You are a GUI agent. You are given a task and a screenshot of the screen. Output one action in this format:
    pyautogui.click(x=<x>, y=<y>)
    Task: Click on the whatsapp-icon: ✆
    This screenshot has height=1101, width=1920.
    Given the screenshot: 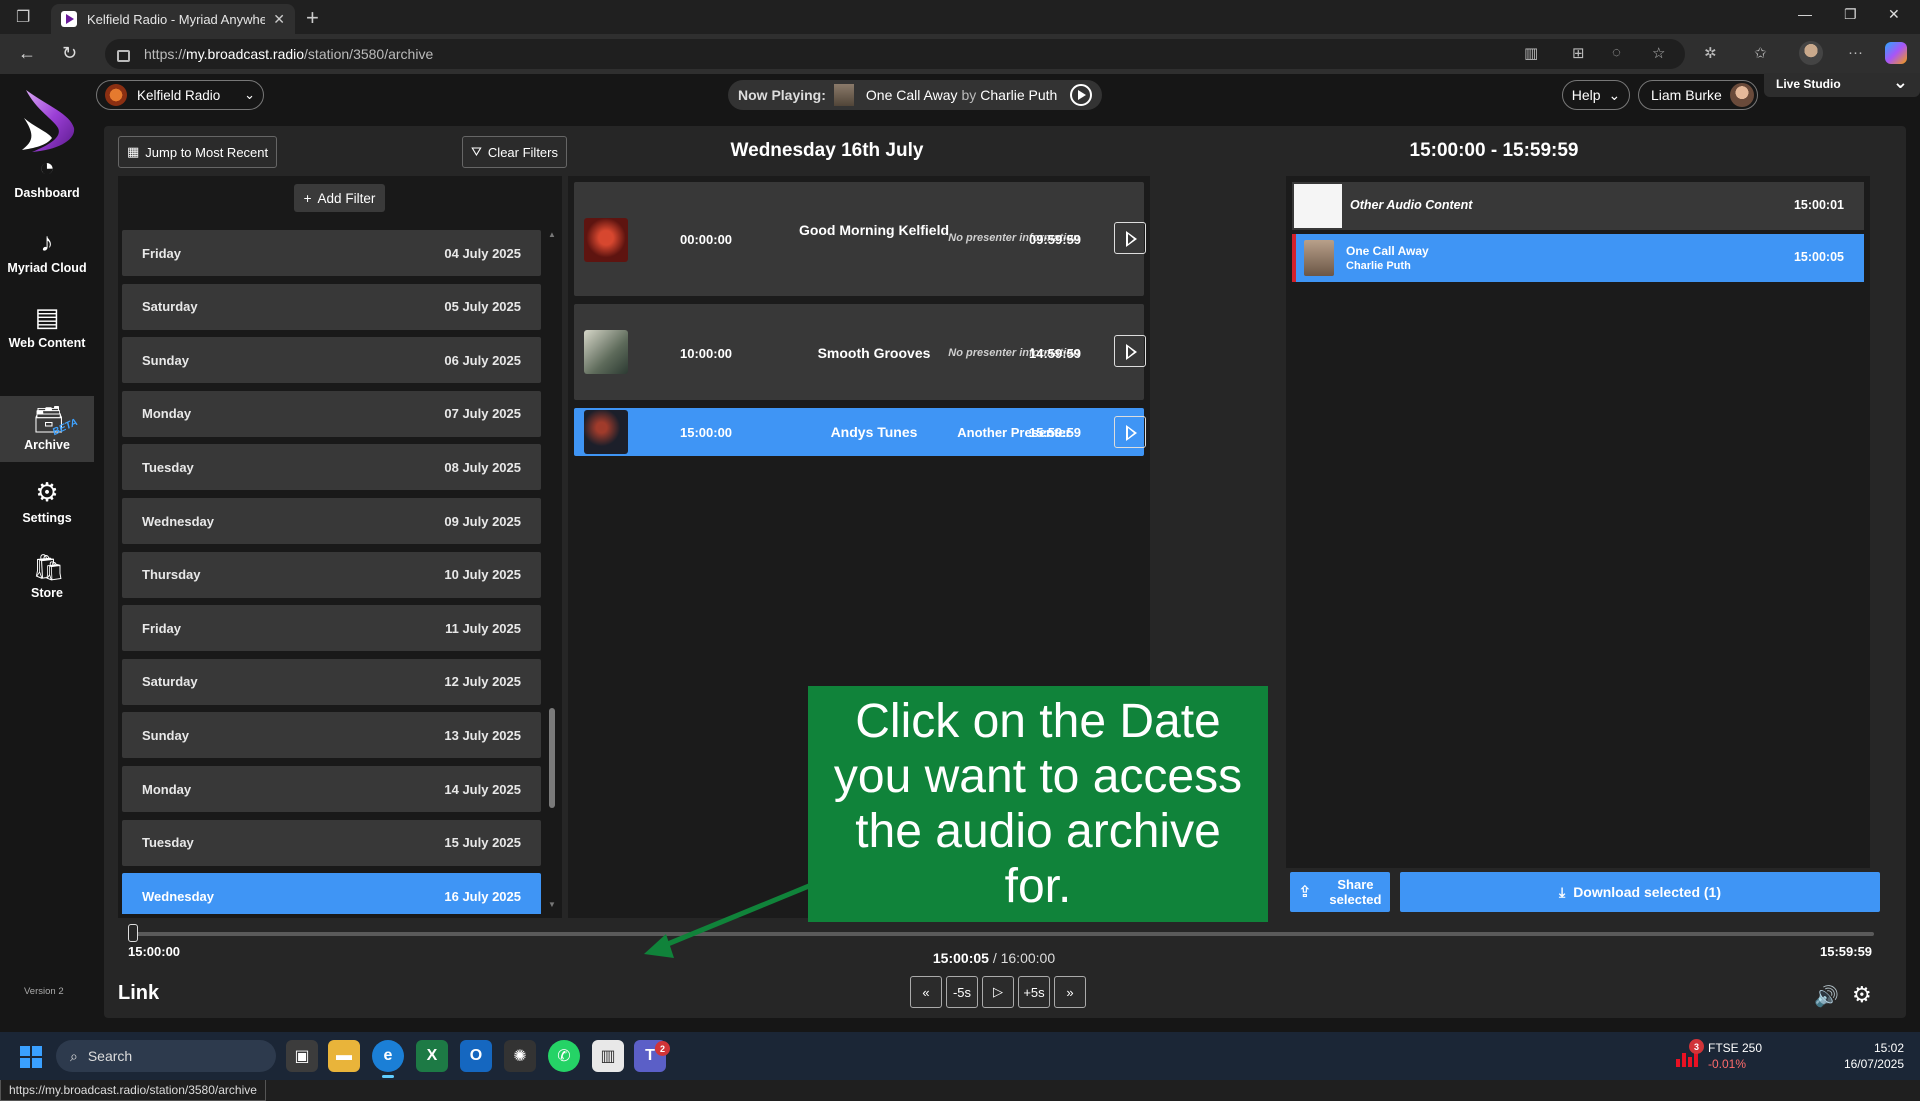 What is the action you would take?
    pyautogui.click(x=564, y=1056)
    